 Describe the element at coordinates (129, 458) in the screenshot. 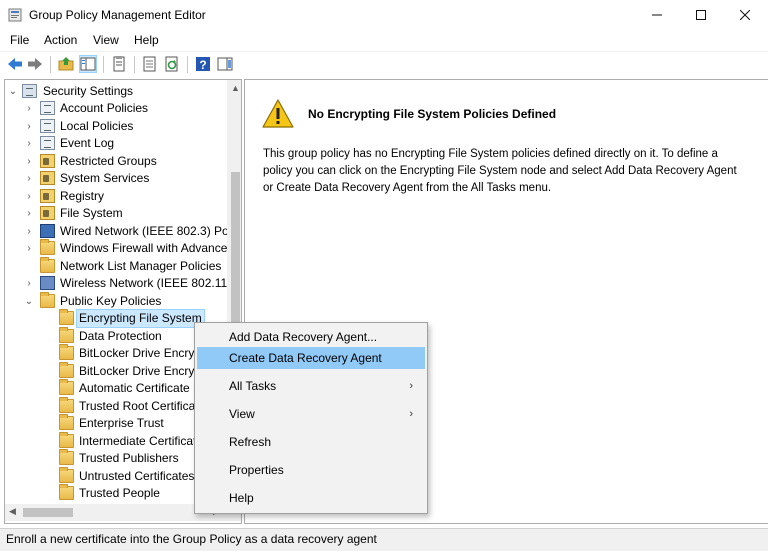

I see `tree-node-label: Trusted Publishers` at that location.